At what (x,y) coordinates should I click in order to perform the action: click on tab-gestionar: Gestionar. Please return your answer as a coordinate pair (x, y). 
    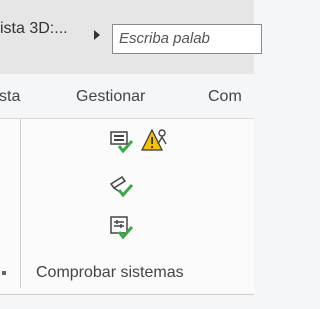
    Looking at the image, I should click on (110, 97).